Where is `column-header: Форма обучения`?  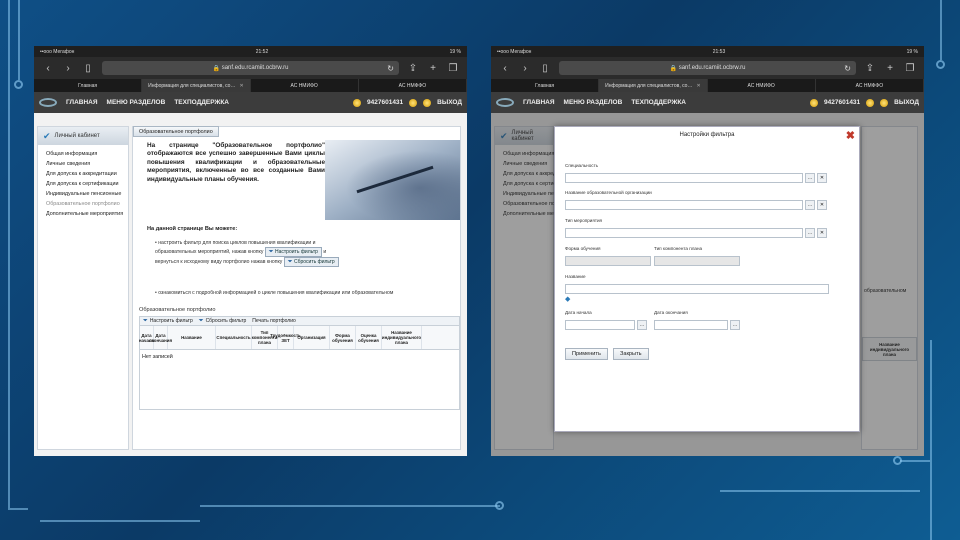 column-header: Форма обучения is located at coordinates (343, 337).